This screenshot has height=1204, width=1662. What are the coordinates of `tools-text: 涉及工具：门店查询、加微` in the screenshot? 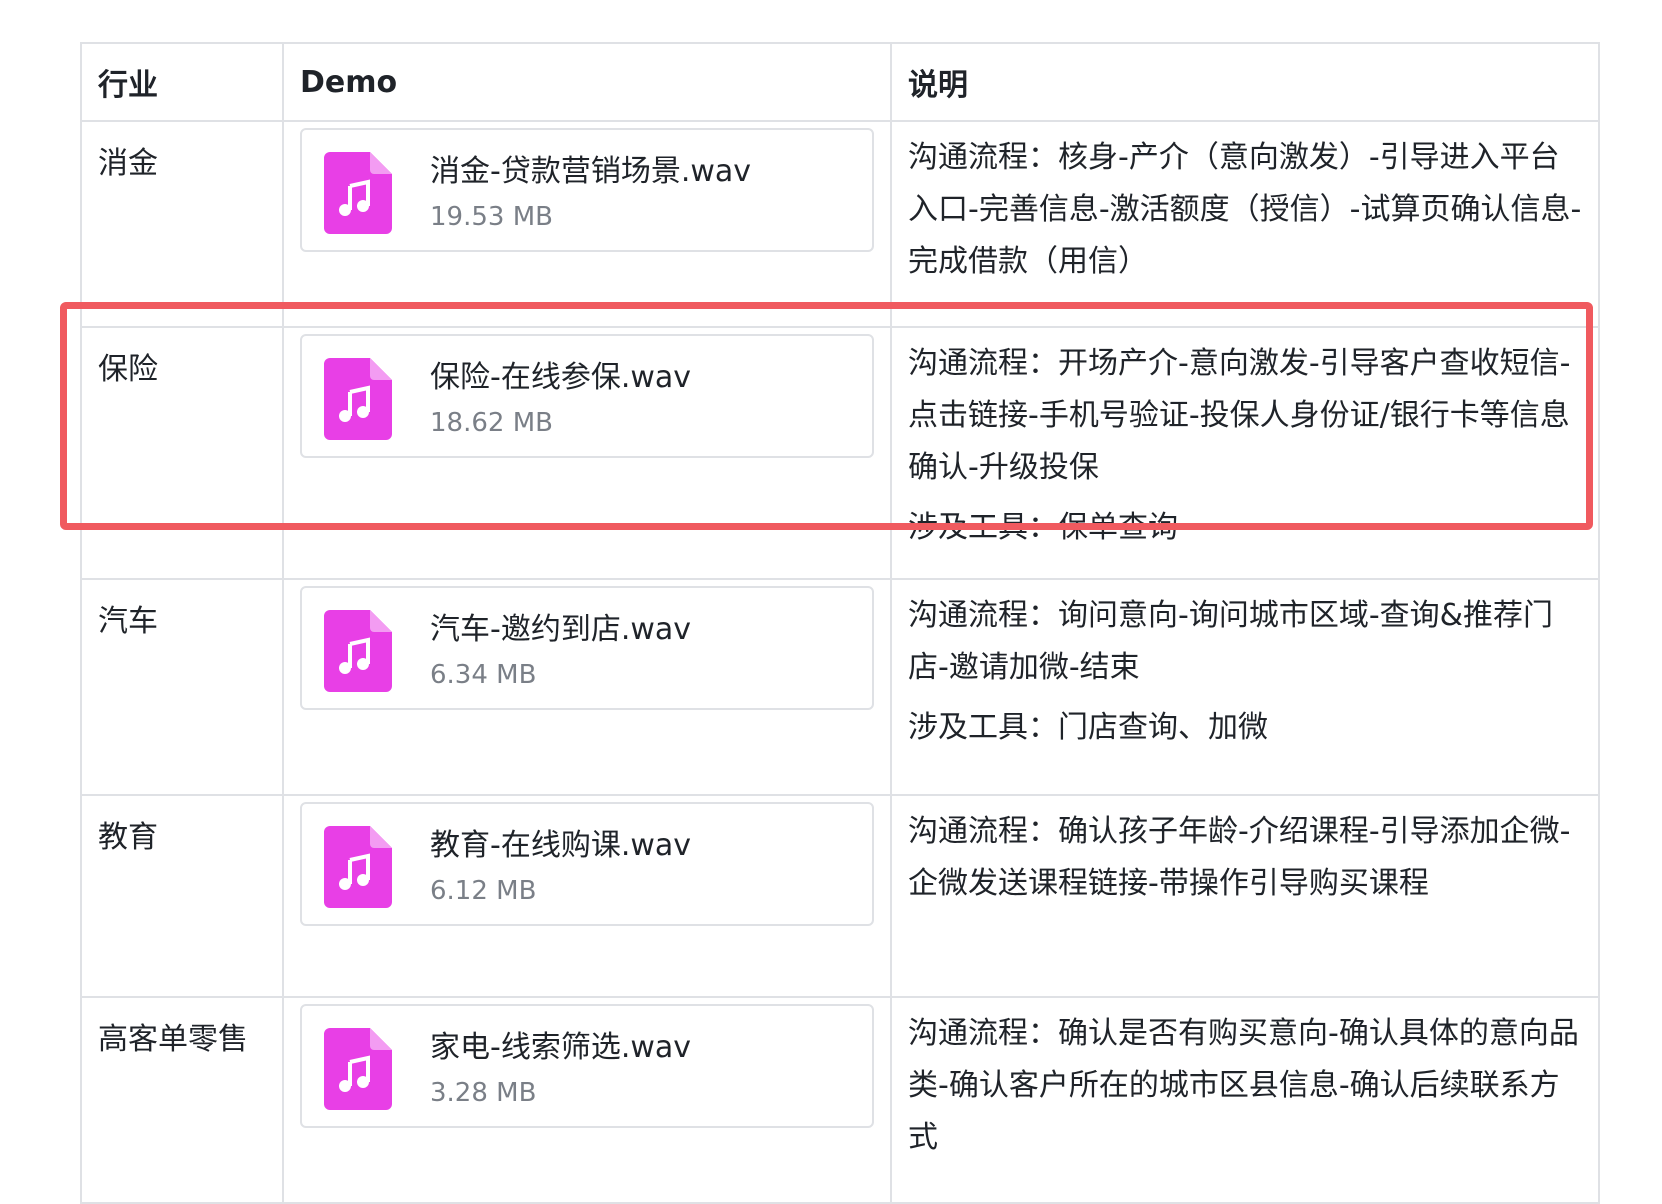 It's located at (1088, 727).